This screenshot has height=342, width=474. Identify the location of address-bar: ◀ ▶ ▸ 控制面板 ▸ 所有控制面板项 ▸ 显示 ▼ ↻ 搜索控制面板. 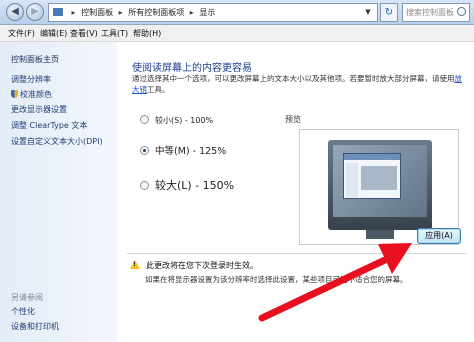
(237, 12).